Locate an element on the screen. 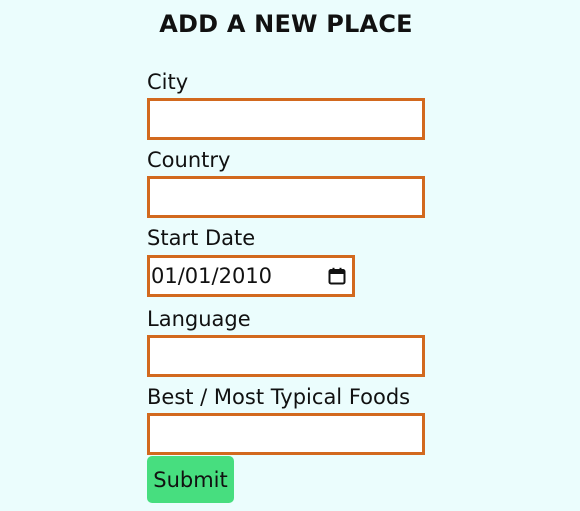 The height and width of the screenshot is (511, 580). language-input is located at coordinates (286, 356).